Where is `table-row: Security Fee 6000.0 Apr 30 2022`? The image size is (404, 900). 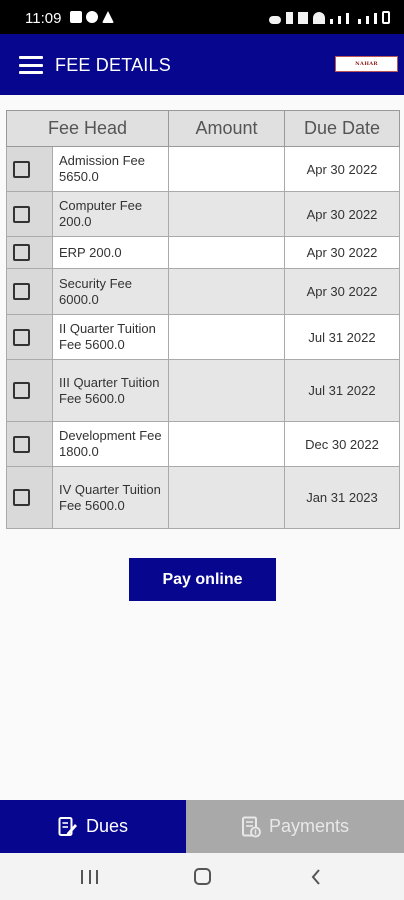 table-row: Security Fee 6000.0 Apr 30 2022 is located at coordinates (203, 291).